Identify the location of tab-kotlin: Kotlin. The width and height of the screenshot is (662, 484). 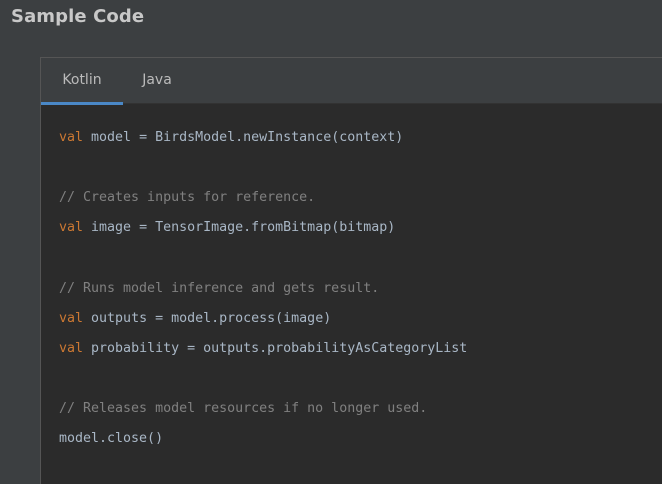
(82, 81).